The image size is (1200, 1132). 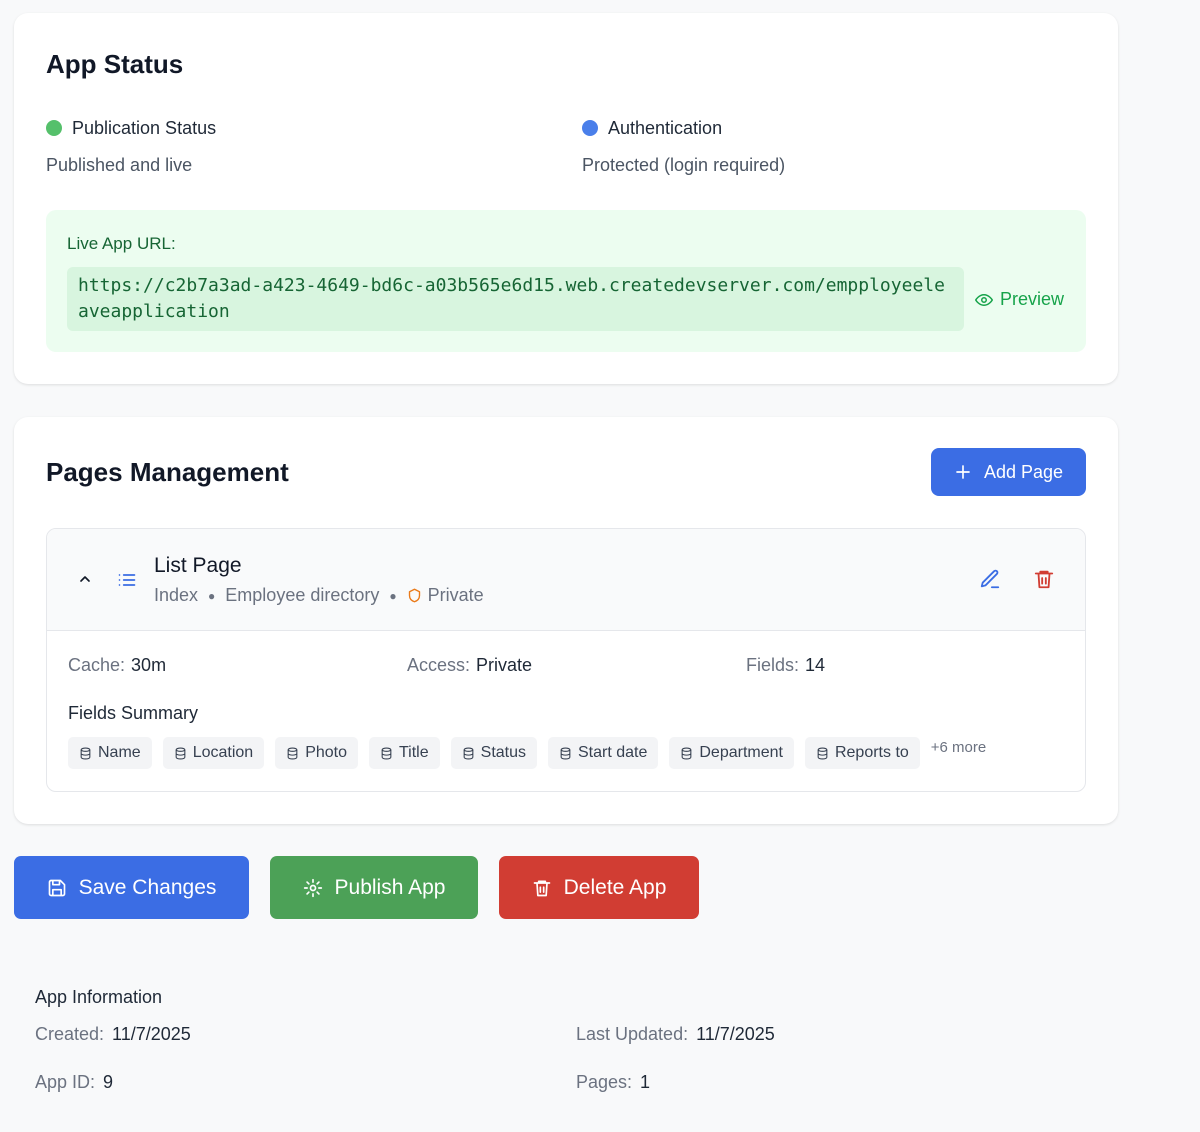 I want to click on publication-status: Publication Status Published and live, so click(x=286, y=146).